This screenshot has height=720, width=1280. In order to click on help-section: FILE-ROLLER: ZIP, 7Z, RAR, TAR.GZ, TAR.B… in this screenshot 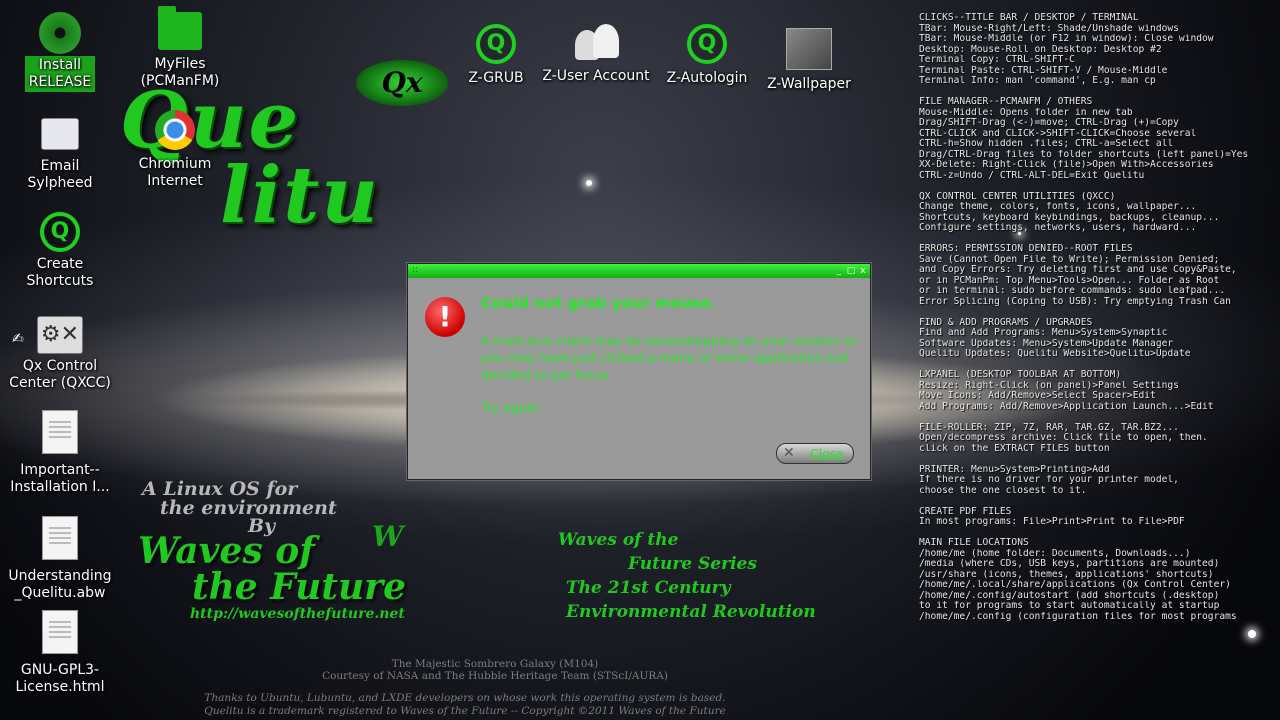, I will do `click(1099, 439)`.